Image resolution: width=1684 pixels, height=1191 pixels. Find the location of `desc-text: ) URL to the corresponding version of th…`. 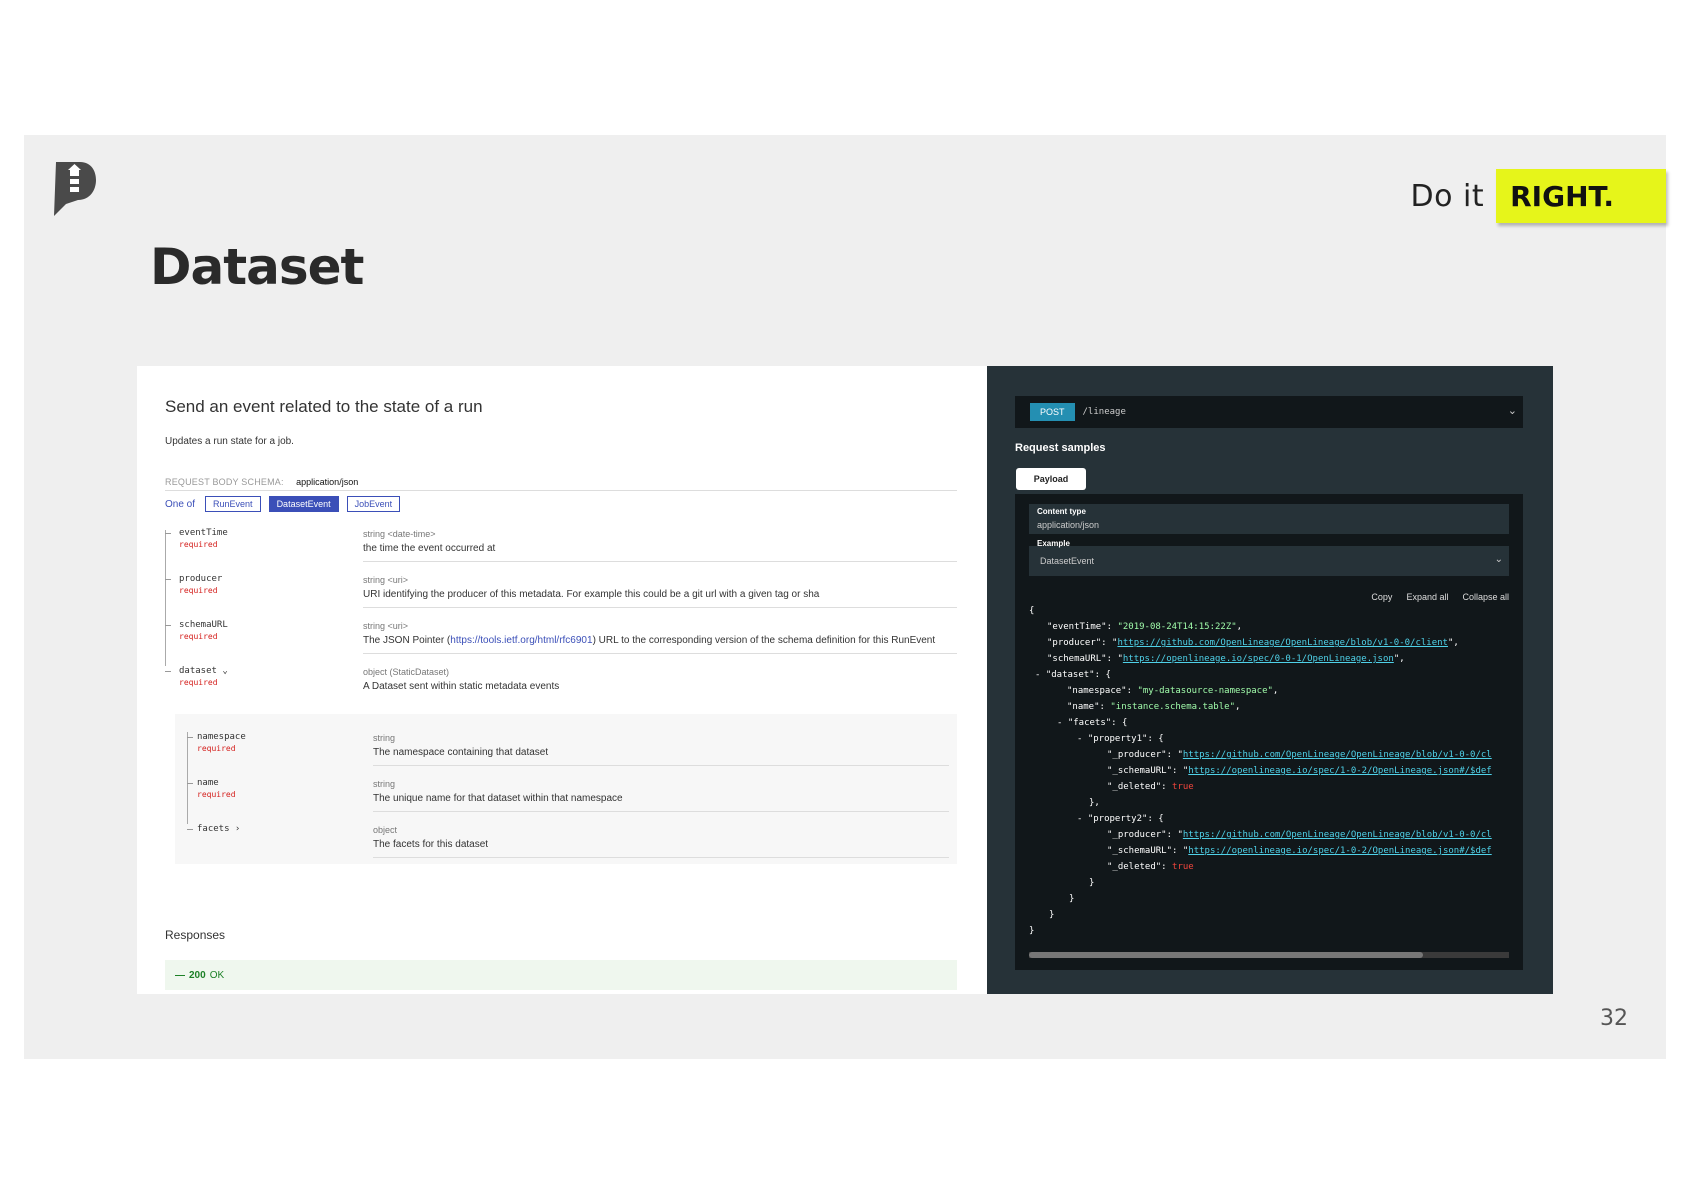

desc-text: ) URL to the corresponding version of th… is located at coordinates (764, 640).